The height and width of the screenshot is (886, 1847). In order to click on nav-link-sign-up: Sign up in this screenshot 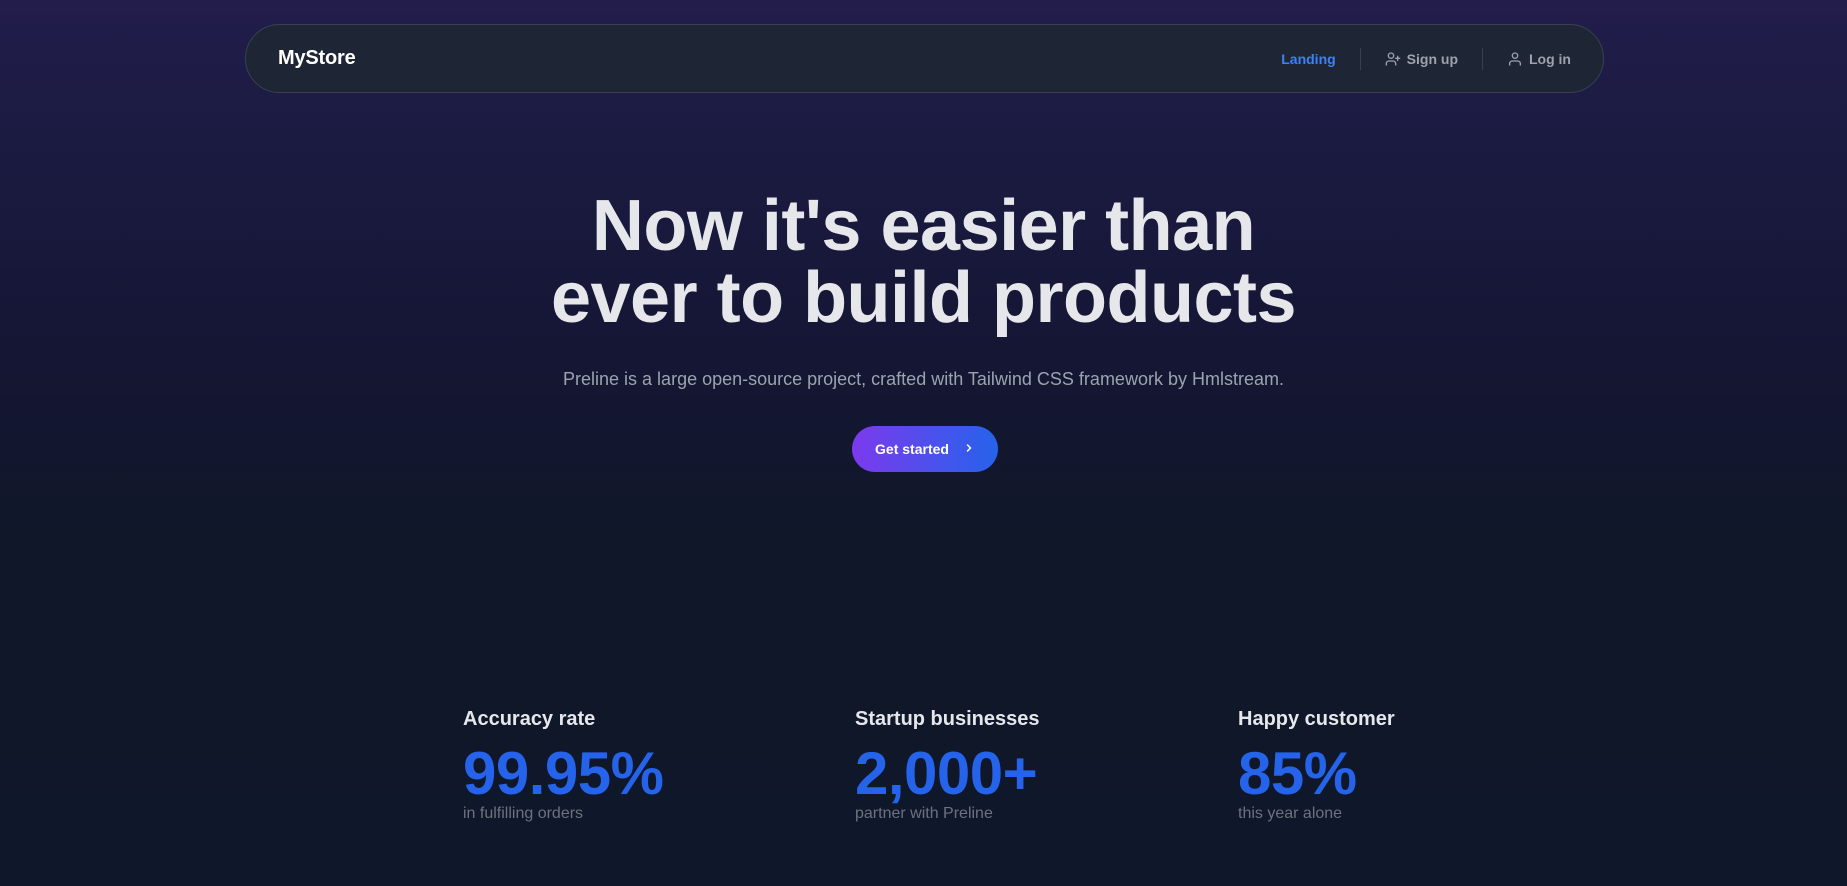, I will do `click(1421, 59)`.